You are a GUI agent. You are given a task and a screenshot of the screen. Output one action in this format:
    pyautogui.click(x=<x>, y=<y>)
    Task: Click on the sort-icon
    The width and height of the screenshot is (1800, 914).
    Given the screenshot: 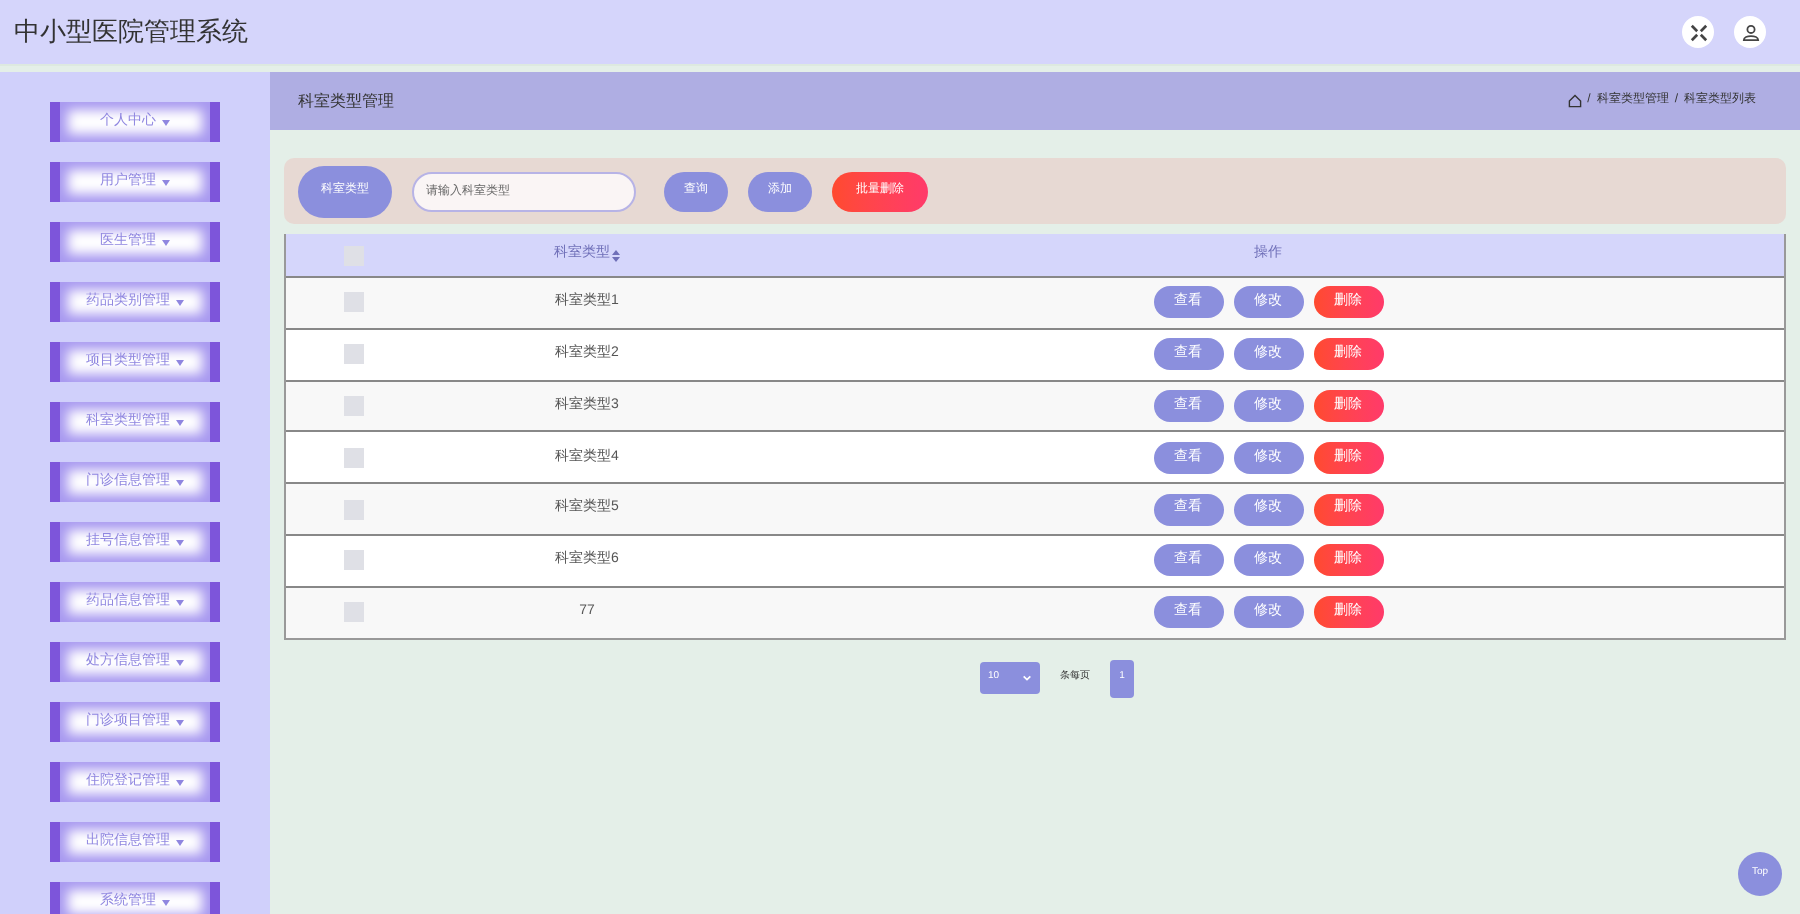 What is the action you would take?
    pyautogui.click(x=616, y=255)
    